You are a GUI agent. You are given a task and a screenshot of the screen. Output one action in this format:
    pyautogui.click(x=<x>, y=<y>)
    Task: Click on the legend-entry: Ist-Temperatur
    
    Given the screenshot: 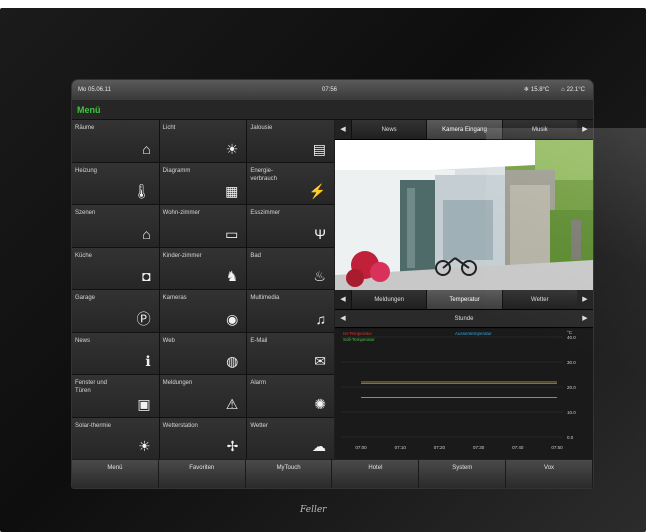 What is the action you would take?
    pyautogui.click(x=358, y=333)
    